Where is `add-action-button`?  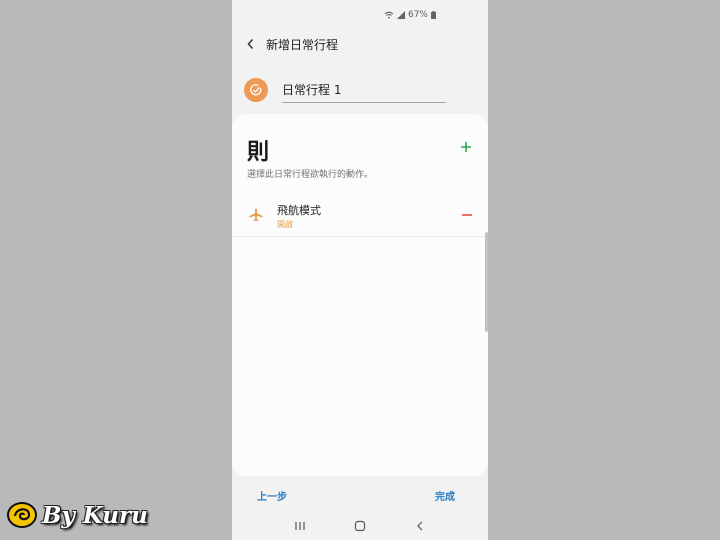 add-action-button is located at coordinates (466, 147).